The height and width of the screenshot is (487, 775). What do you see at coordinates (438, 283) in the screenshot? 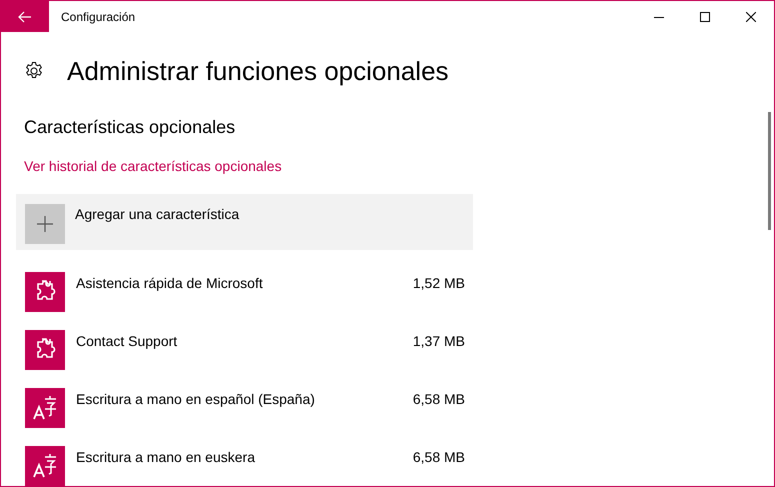
I see `feature-size: 1,52 MB` at bounding box center [438, 283].